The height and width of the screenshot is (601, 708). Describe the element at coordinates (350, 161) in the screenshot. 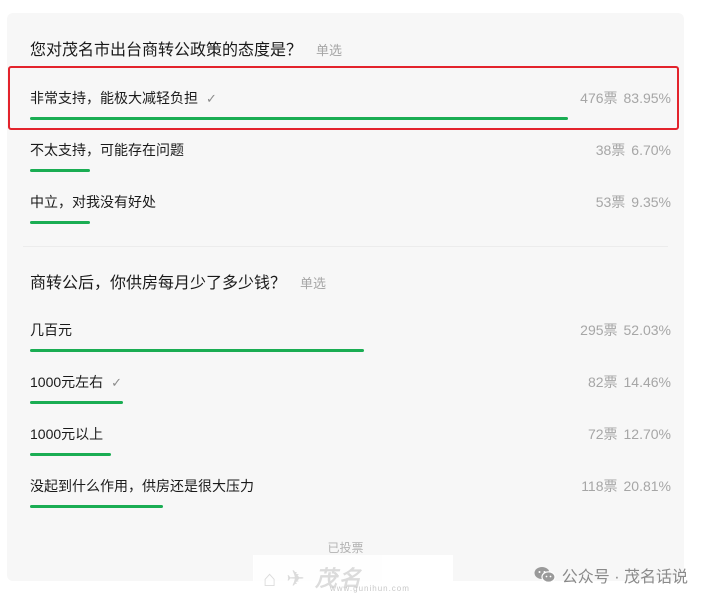

I see `poll-option: 不太支持，可能存在问题 38票 6.70%` at that location.